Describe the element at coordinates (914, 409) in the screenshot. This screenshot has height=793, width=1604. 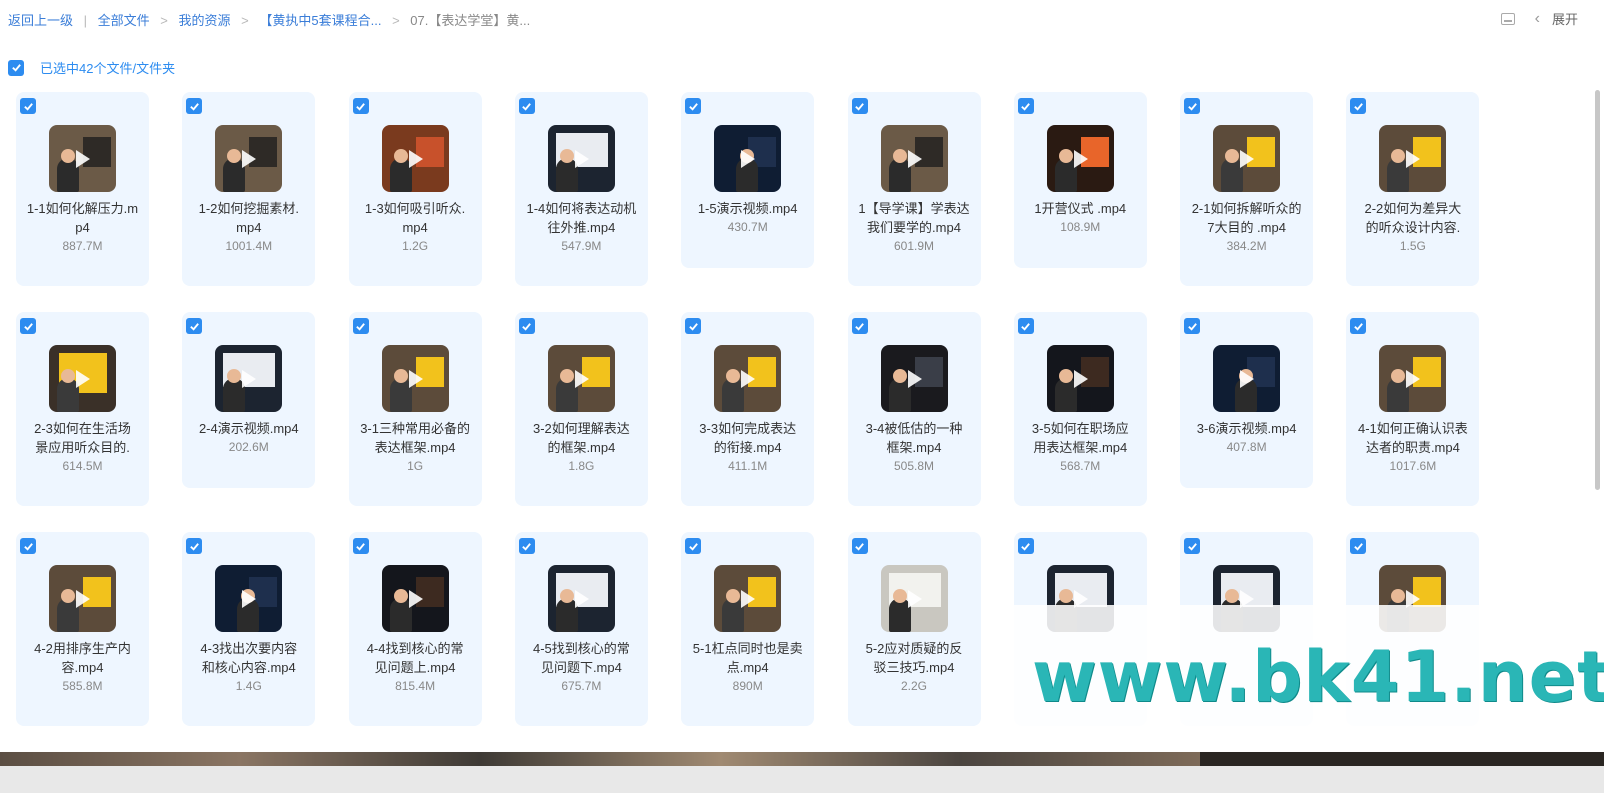
I see `file-card: 3-4被低估的一种 框架.mp4 505.8M` at that location.